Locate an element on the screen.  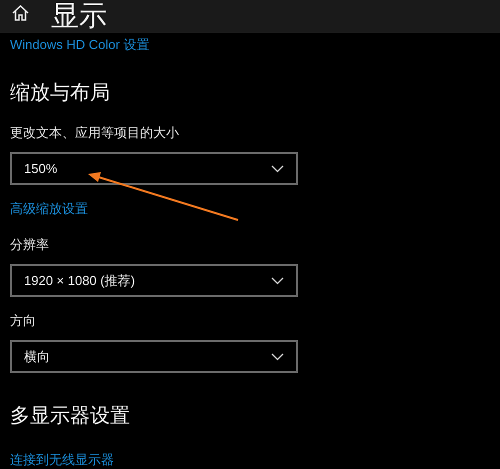
settings-link: 连接到无线显示器 is located at coordinates (62, 460).